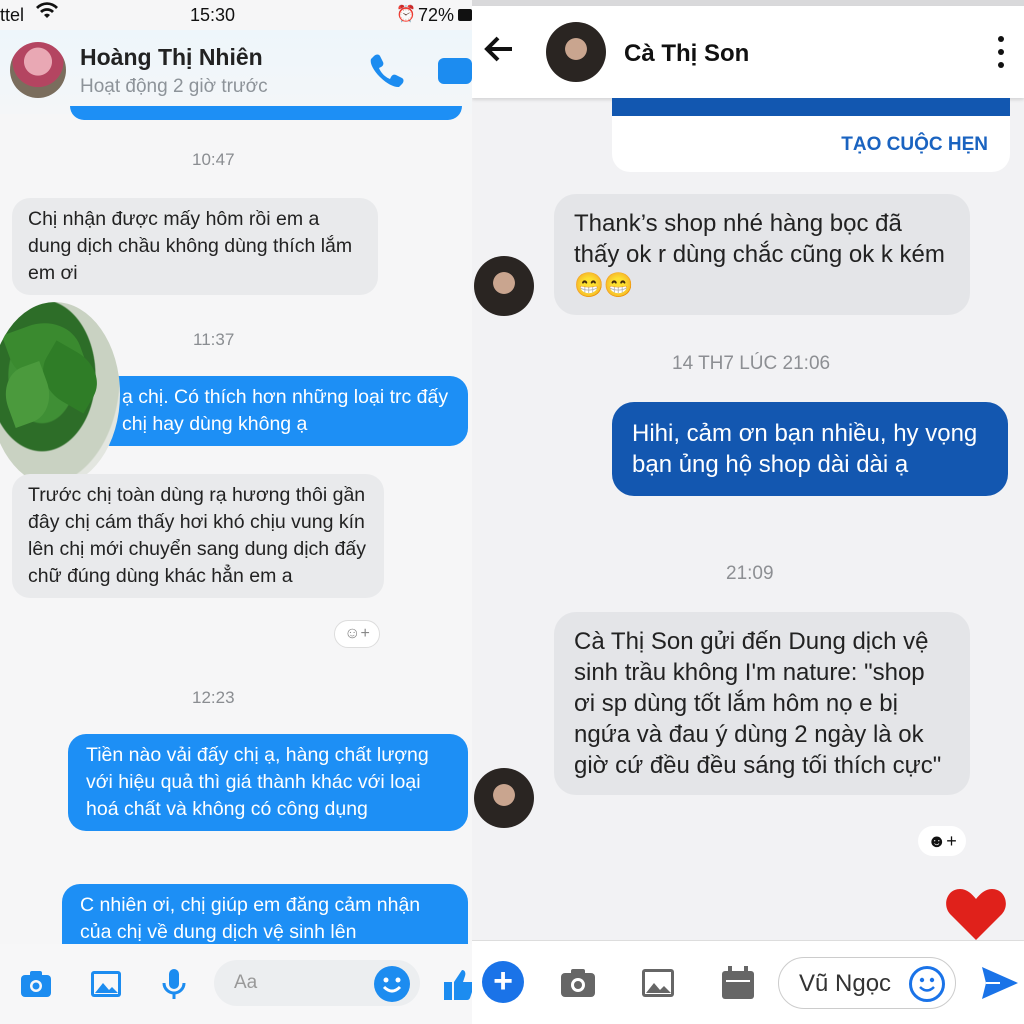 Image resolution: width=1024 pixels, height=1024 pixels. I want to click on message-input-value: Vũ Ngọc, so click(845, 983).